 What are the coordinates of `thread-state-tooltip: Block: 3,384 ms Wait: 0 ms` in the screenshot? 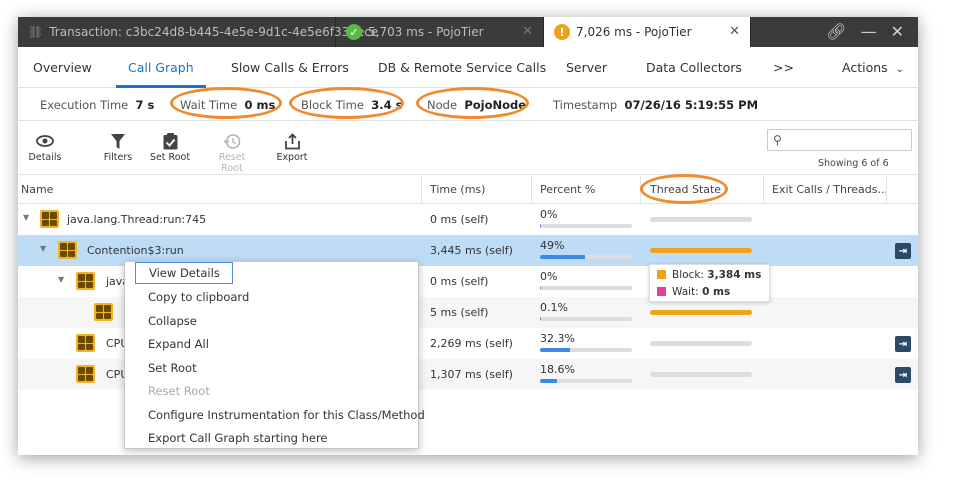 It's located at (709, 283).